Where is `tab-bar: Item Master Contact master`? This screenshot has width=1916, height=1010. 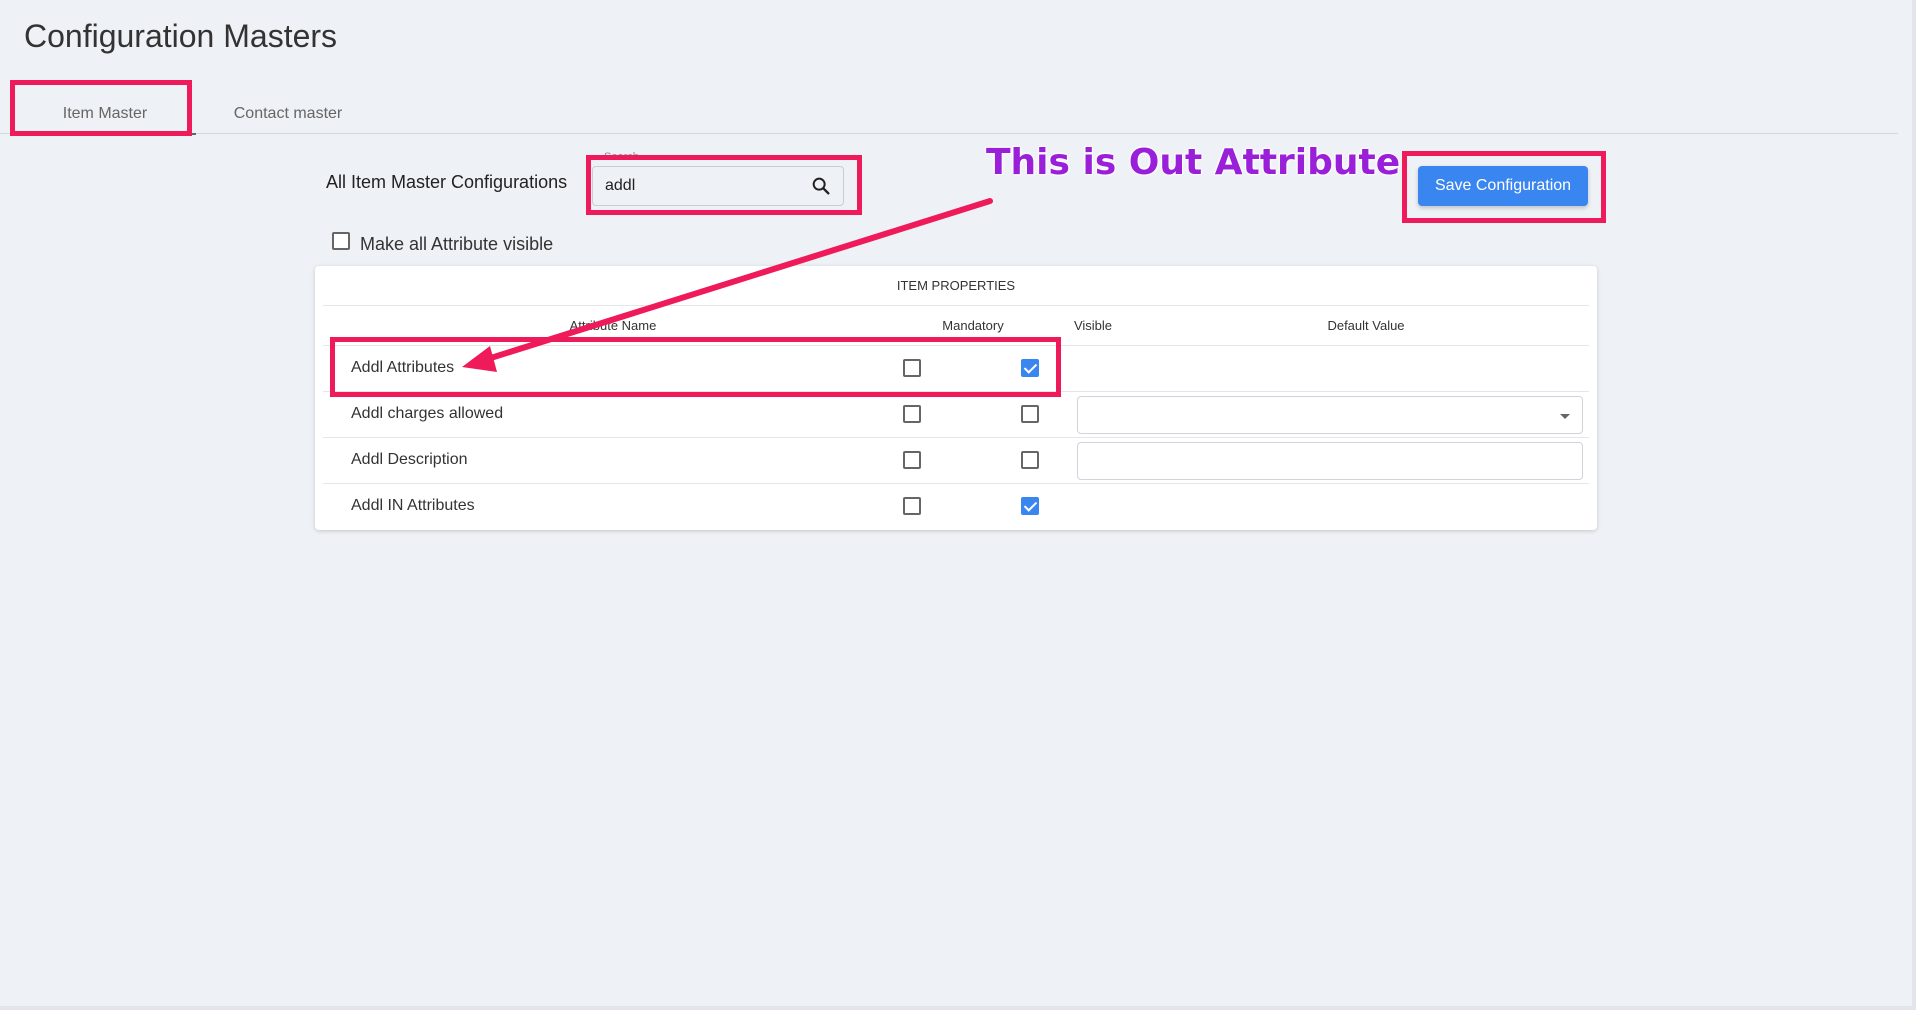 tab-bar: Item Master Contact master is located at coordinates (949, 107).